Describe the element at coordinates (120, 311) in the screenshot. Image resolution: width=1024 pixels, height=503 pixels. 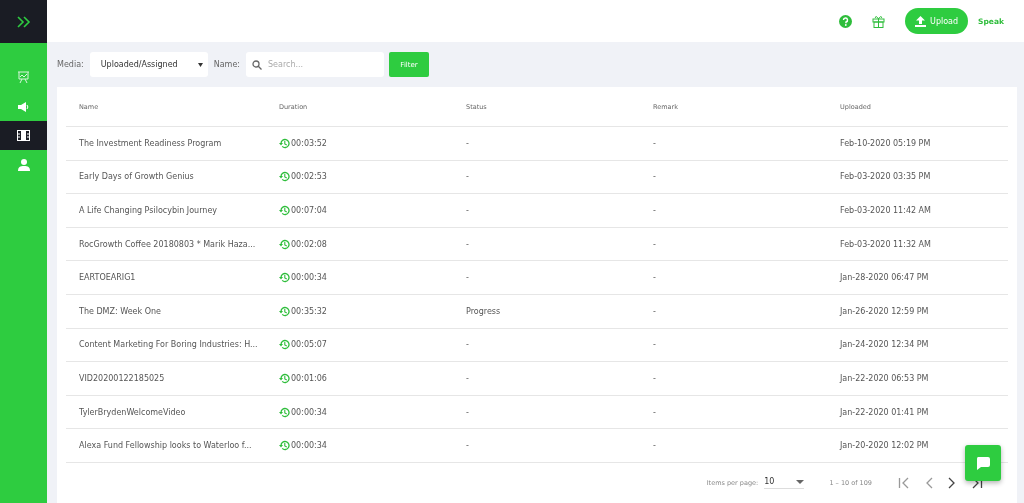
I see `table-cell-text: The DMZ: Week One` at that location.